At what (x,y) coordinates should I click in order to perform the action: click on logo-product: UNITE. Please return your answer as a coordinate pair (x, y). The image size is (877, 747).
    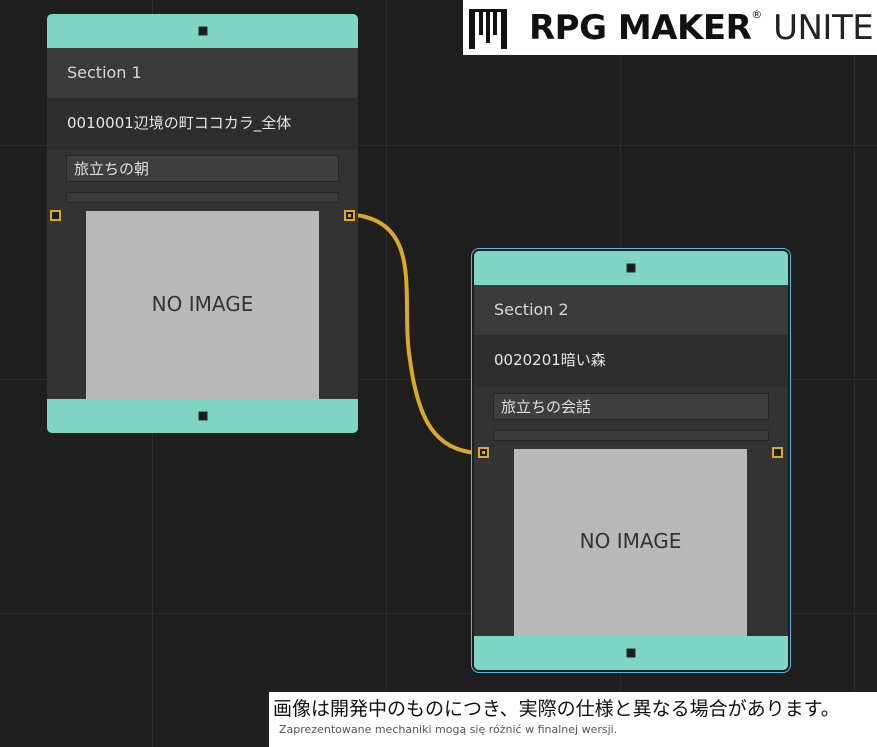
    Looking at the image, I should click on (823, 27).